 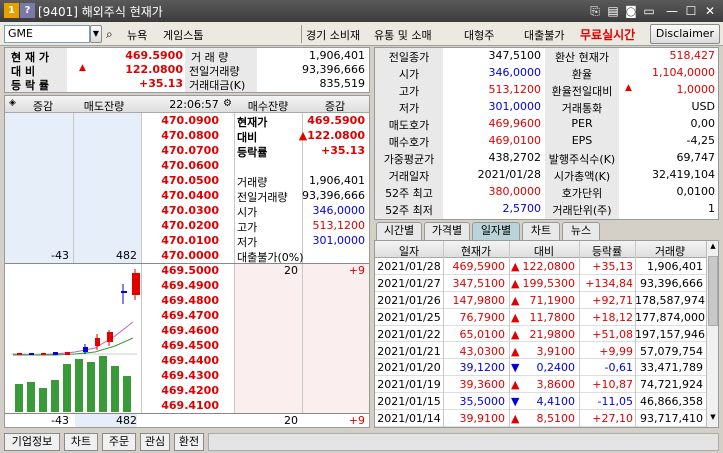 What do you see at coordinates (581, 231) in the screenshot?
I see `tab-news: 뉴스` at bounding box center [581, 231].